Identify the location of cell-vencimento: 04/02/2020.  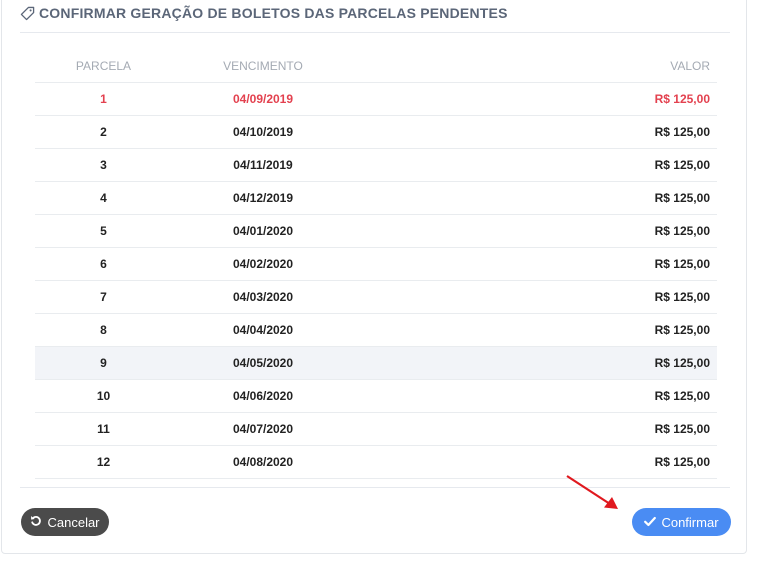
(263, 264).